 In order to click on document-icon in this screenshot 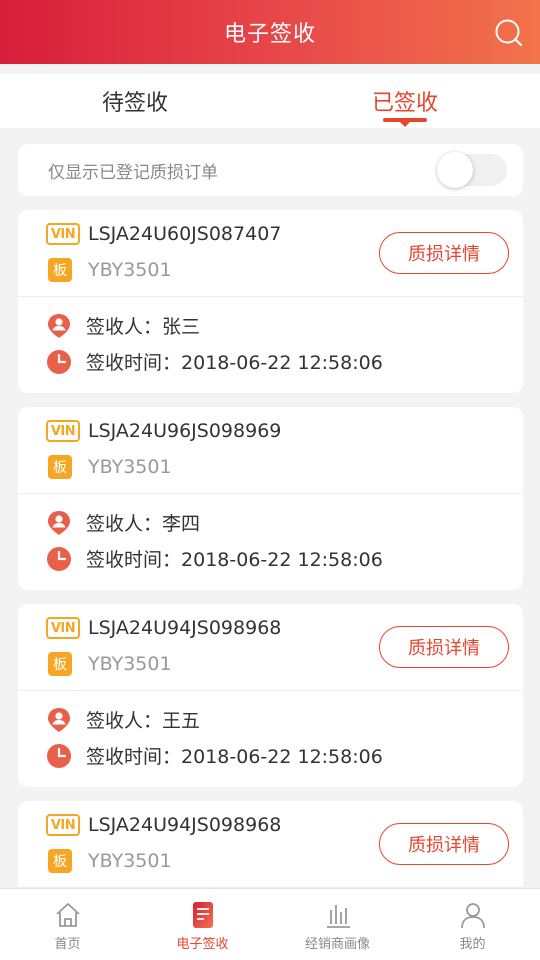, I will do `click(202, 914)`.